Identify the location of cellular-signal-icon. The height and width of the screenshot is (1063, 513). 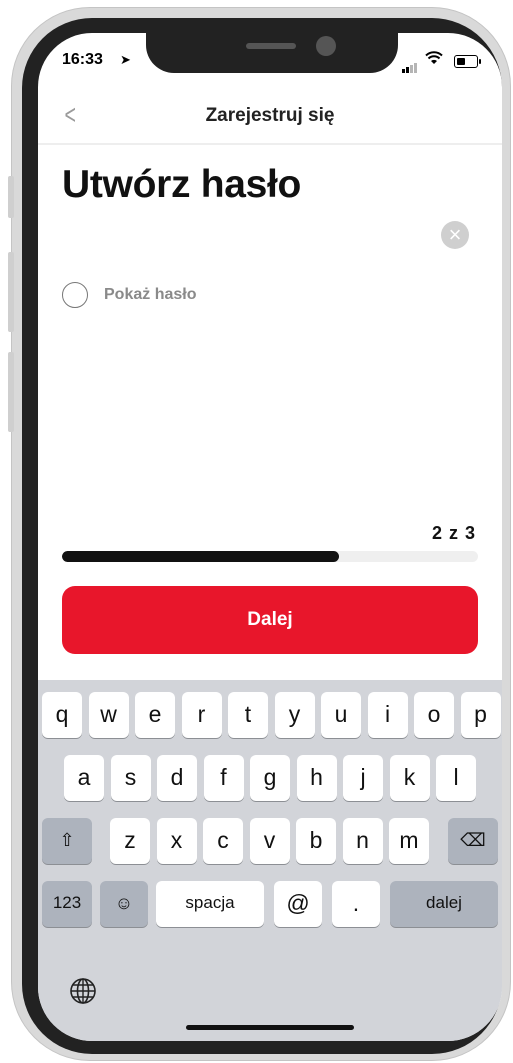
(410, 64).